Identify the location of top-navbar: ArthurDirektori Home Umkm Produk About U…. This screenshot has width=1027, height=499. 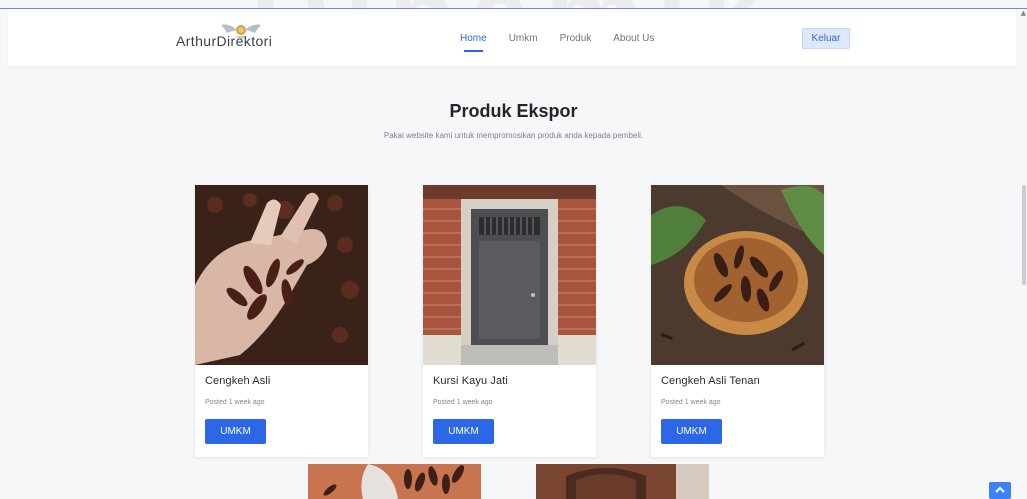
(512, 38).